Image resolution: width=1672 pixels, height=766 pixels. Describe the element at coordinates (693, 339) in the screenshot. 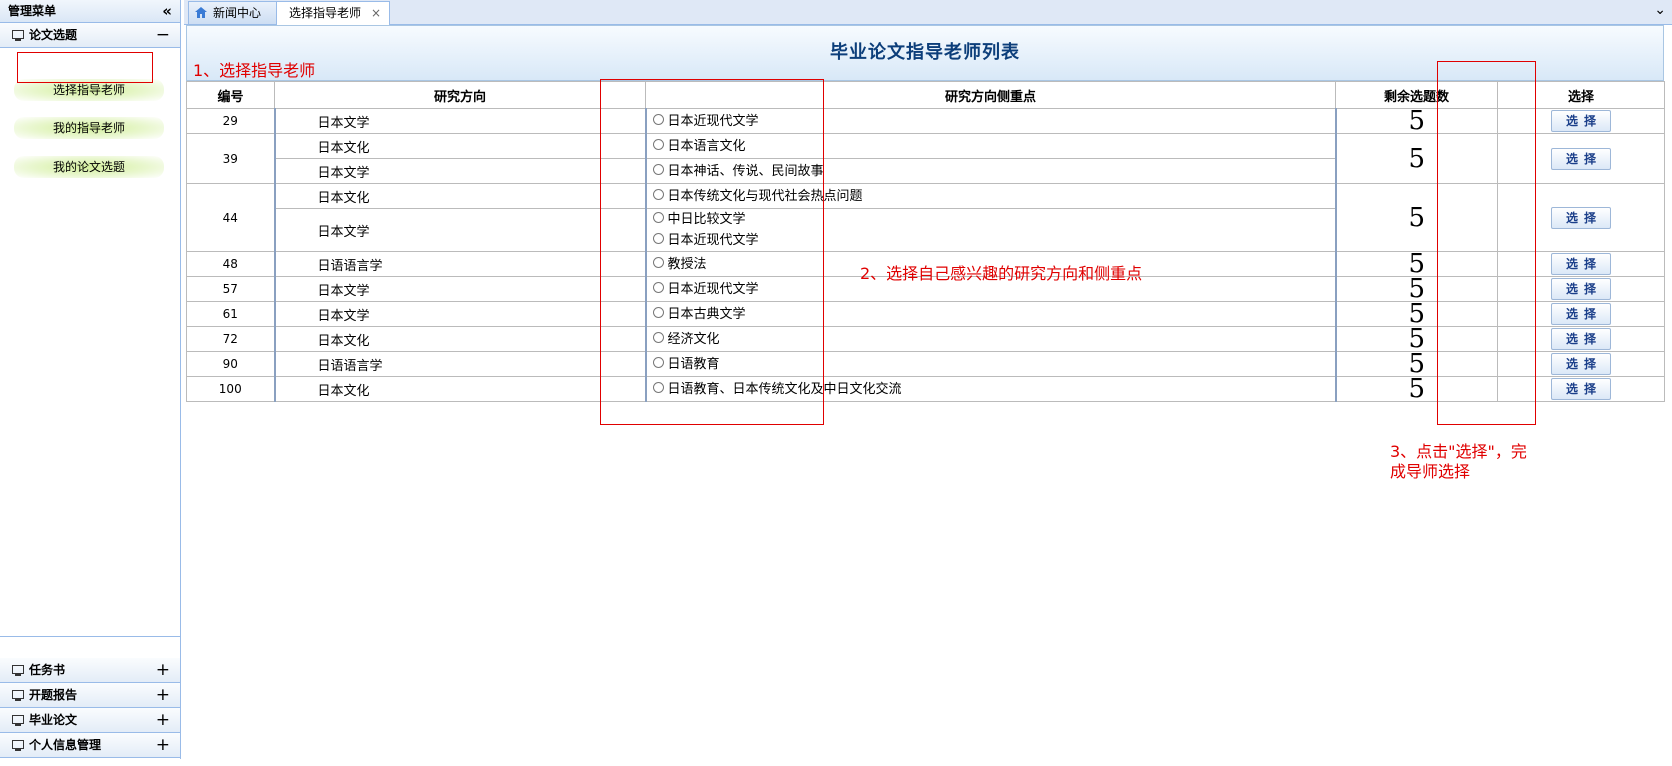

I see `focus-label: 经济文化` at that location.